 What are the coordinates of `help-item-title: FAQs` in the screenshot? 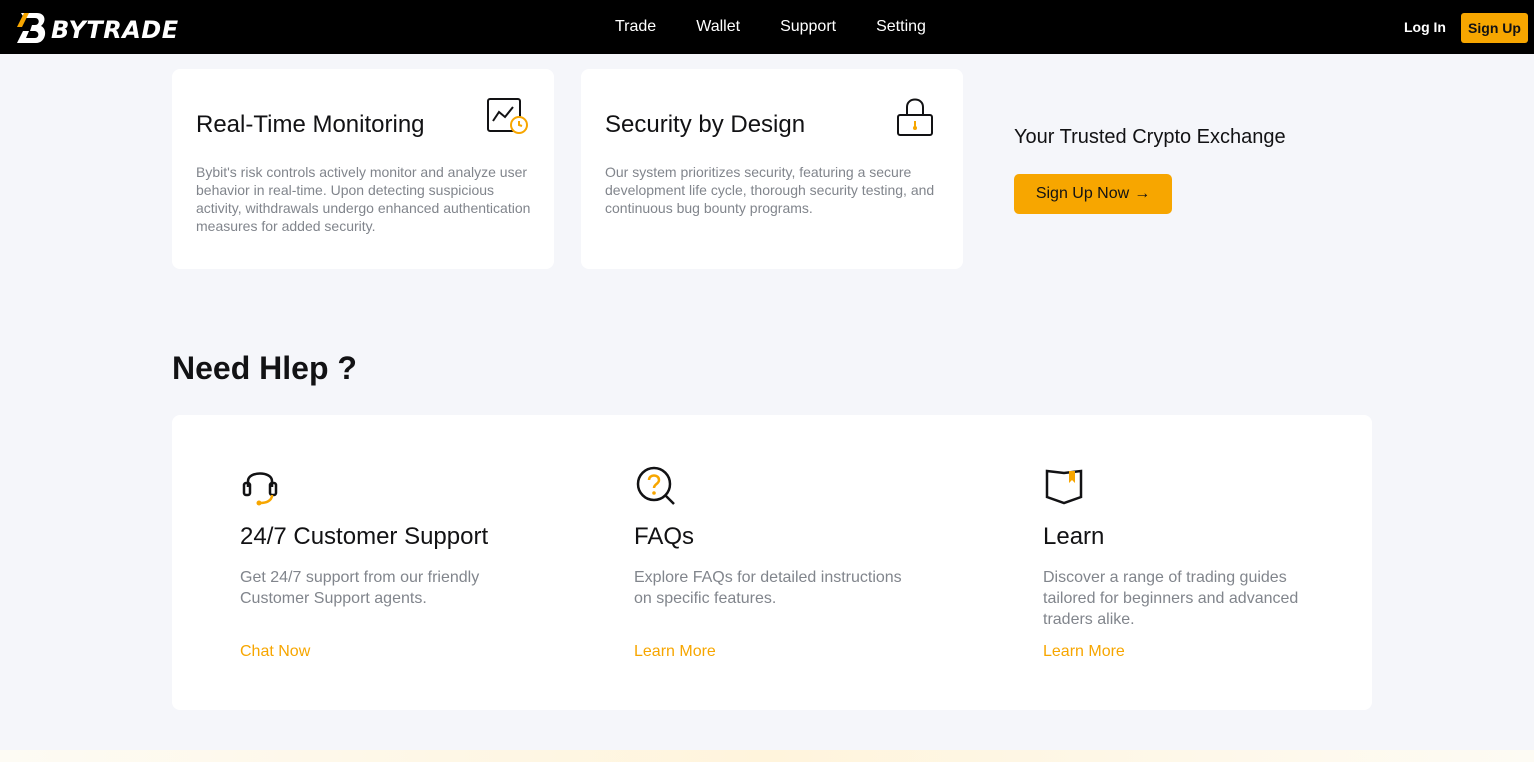 It's located at (664, 536).